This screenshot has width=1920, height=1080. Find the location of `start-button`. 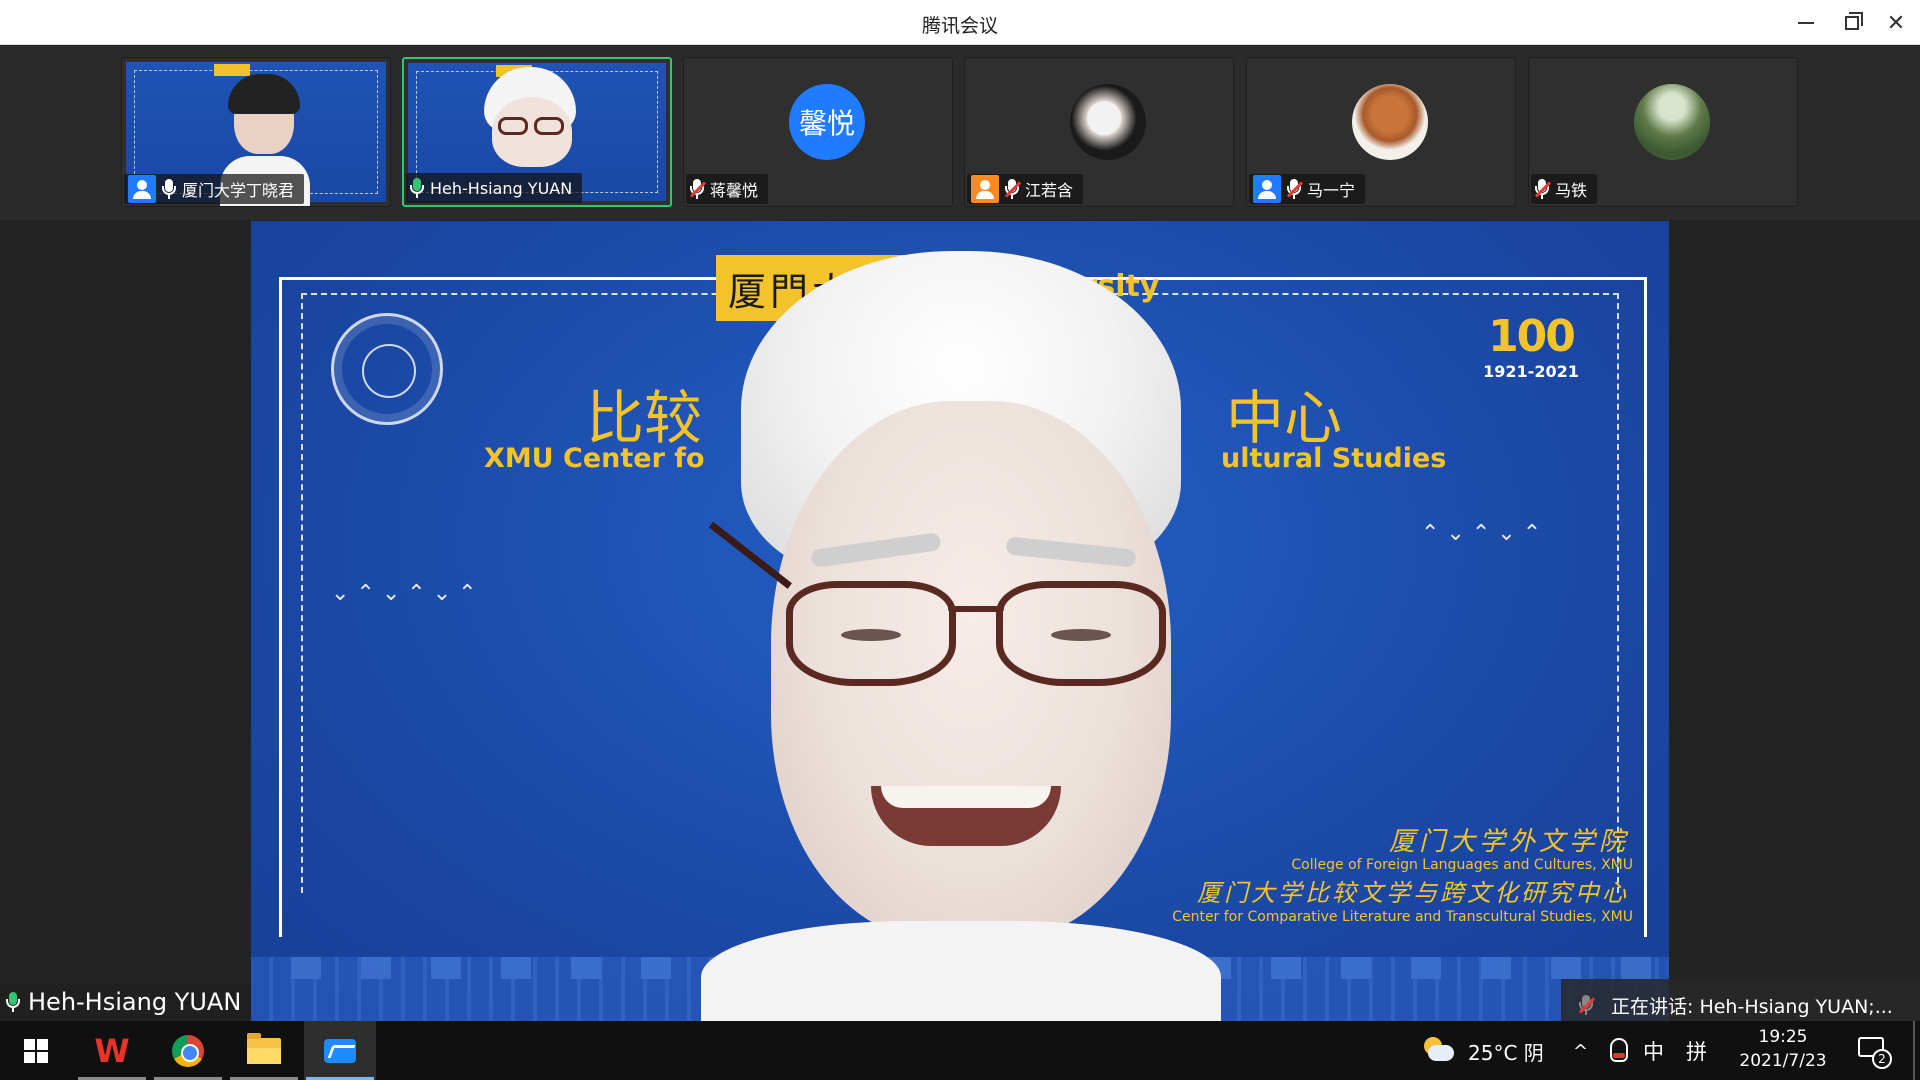

start-button is located at coordinates (36, 1050).